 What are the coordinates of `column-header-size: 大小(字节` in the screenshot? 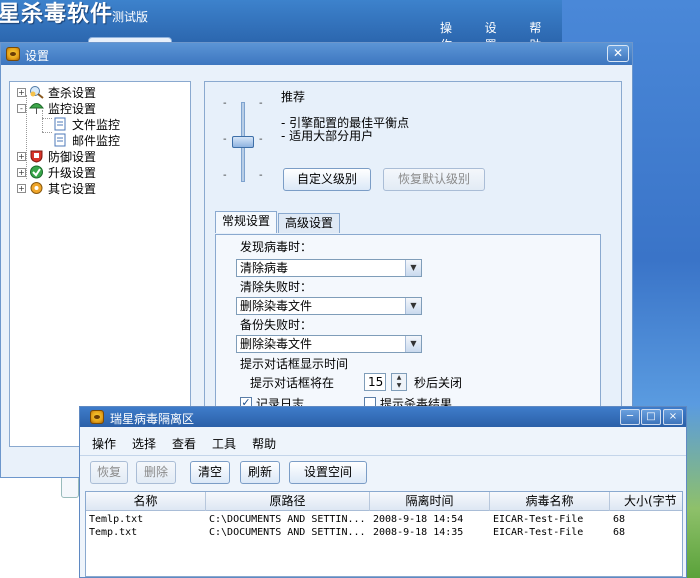 It's located at (646, 501).